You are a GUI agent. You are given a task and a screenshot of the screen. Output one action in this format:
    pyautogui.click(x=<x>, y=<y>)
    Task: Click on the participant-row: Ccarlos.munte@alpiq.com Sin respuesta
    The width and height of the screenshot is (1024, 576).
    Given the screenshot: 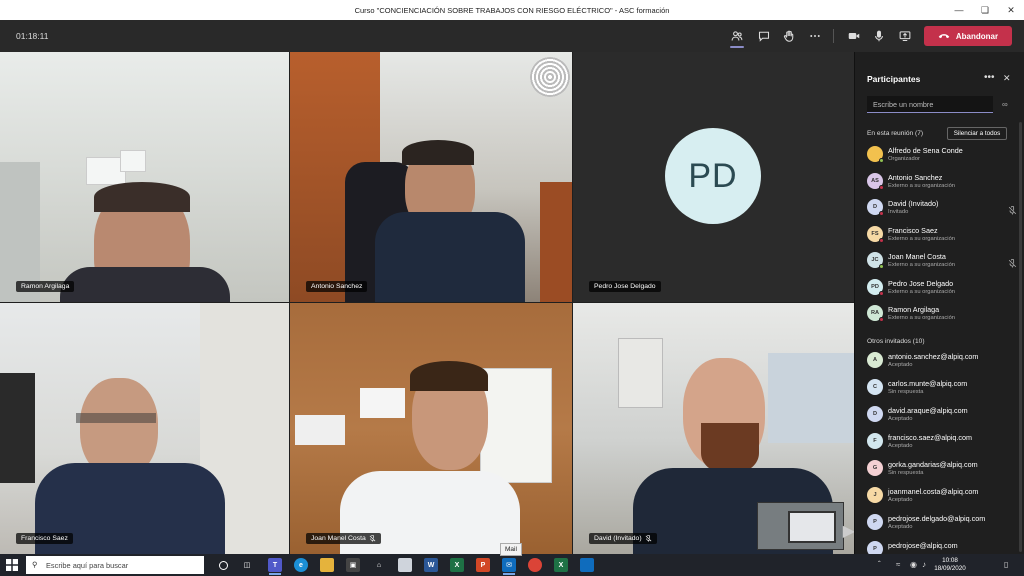 What is the action you would take?
    pyautogui.click(x=942, y=388)
    